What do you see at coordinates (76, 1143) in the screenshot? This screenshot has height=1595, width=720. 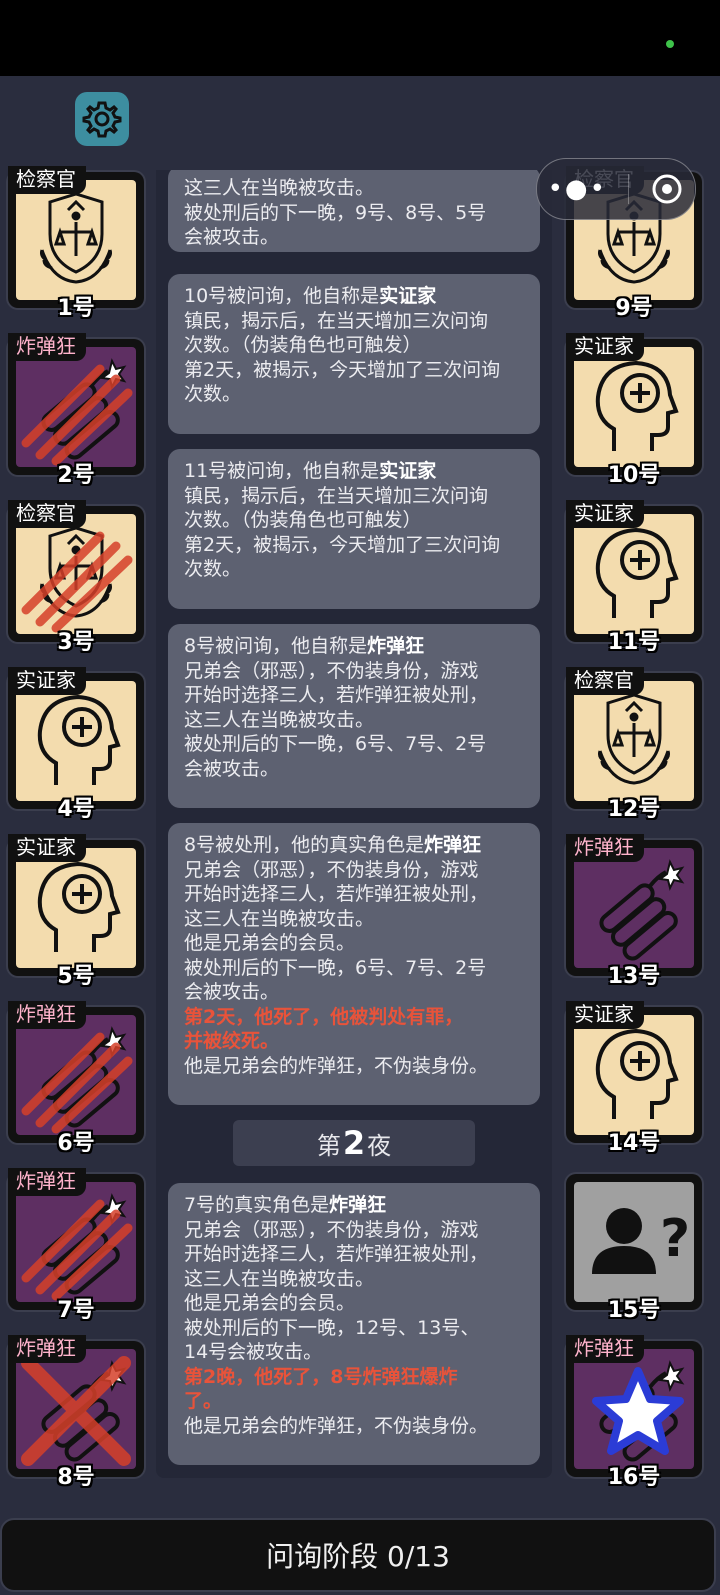 I see `player-number: 6号` at bounding box center [76, 1143].